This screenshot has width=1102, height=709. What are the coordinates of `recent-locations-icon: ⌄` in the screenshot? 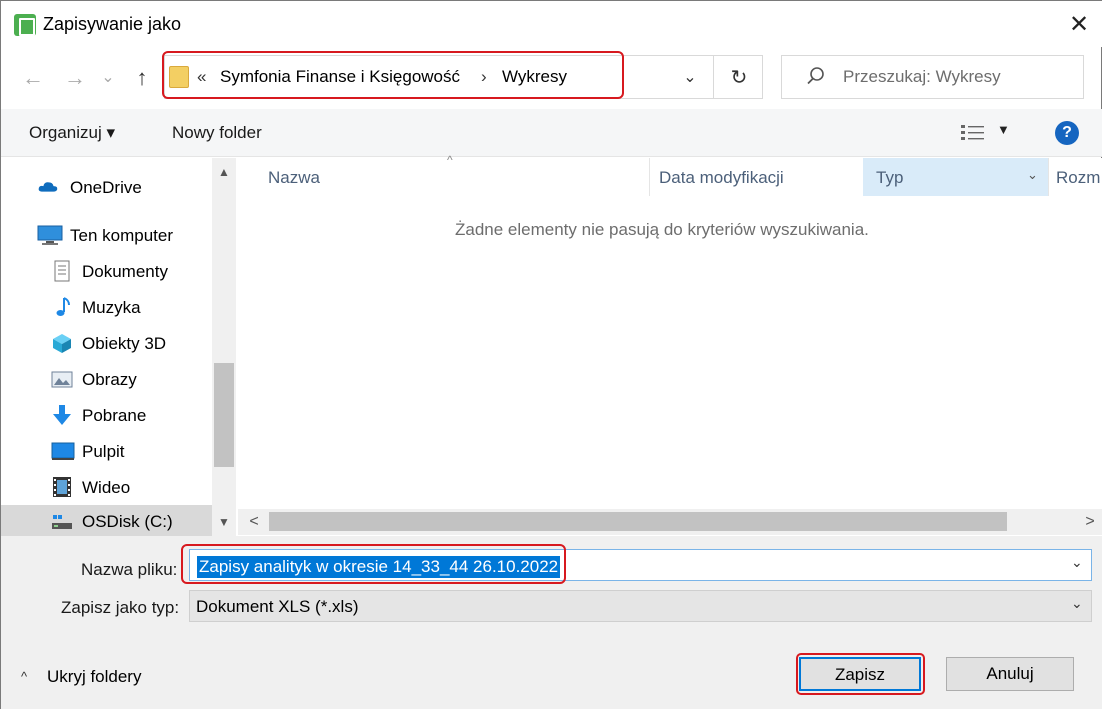 It's located at (108, 78).